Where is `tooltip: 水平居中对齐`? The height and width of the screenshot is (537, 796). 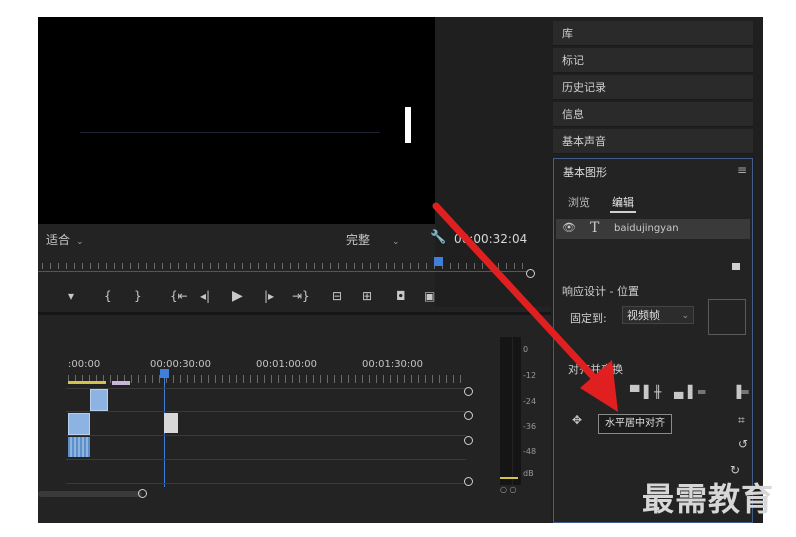 tooltip: 水平居中对齐 is located at coordinates (635, 424).